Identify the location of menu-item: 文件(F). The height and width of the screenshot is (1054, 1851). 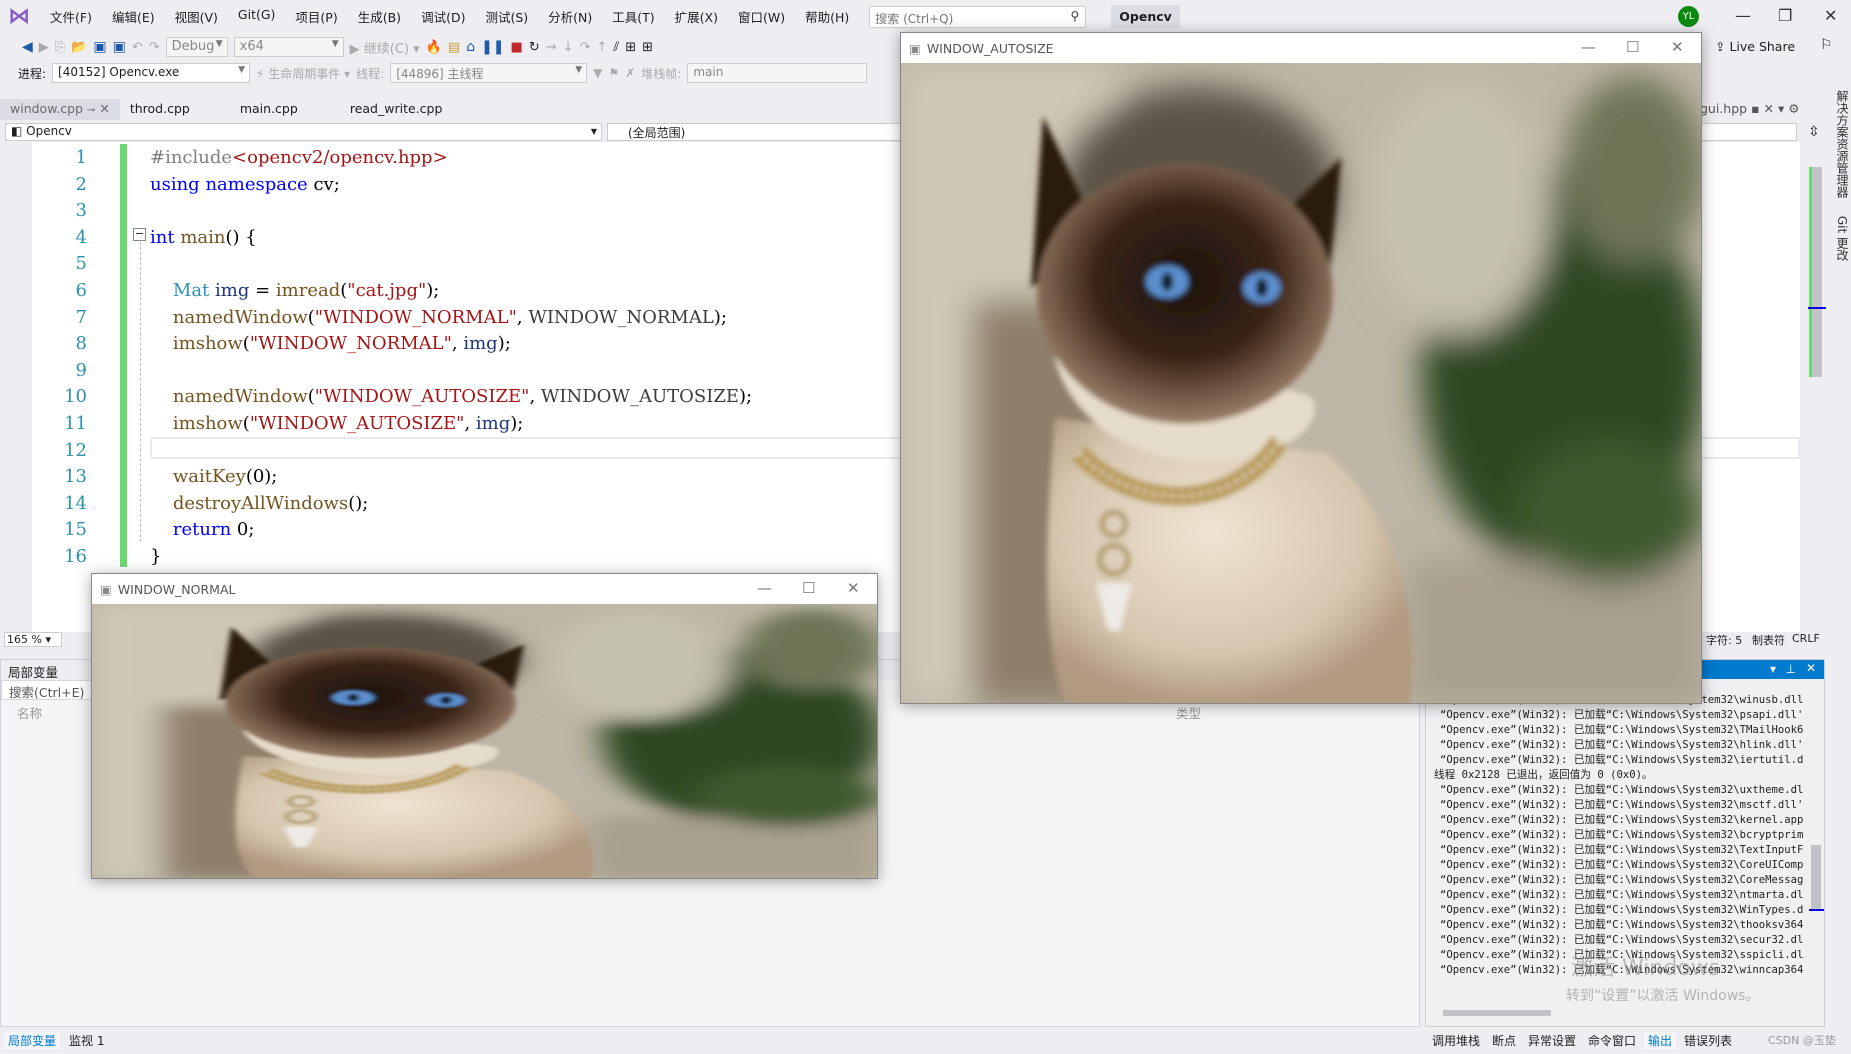
(71, 16).